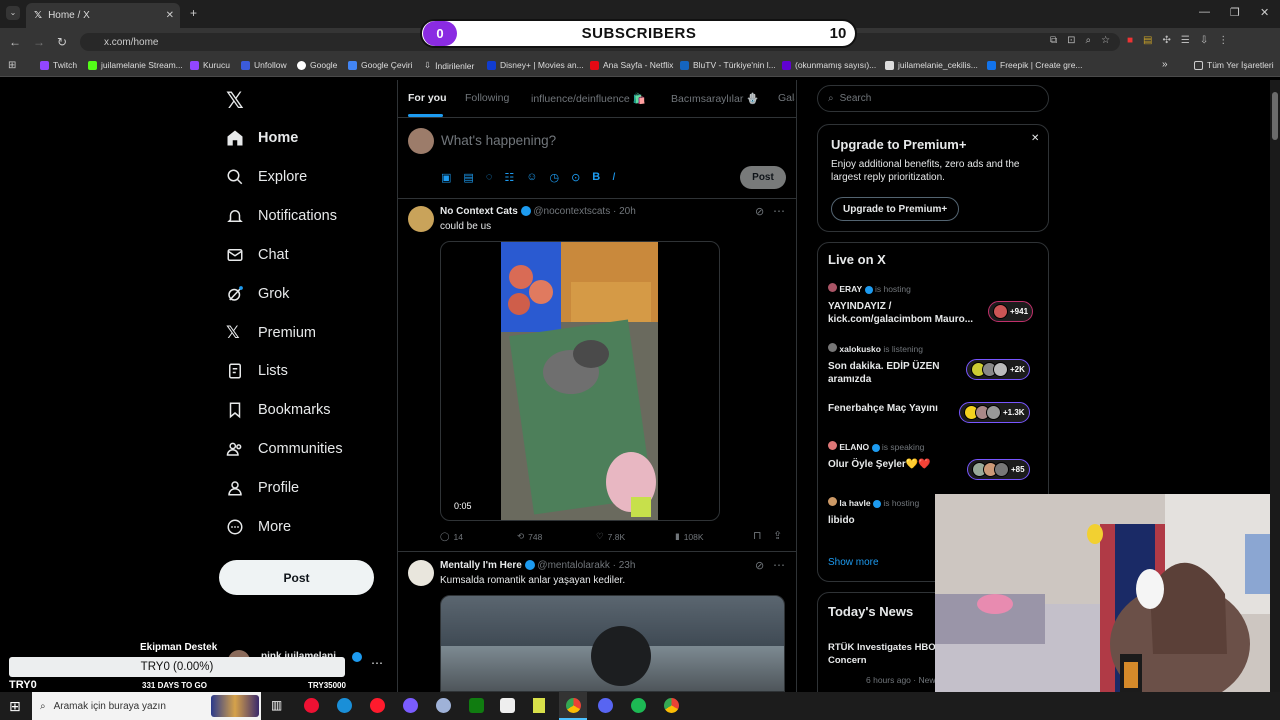 The image size is (1280, 720). I want to click on maximize-icon: ❐, so click(1235, 12).